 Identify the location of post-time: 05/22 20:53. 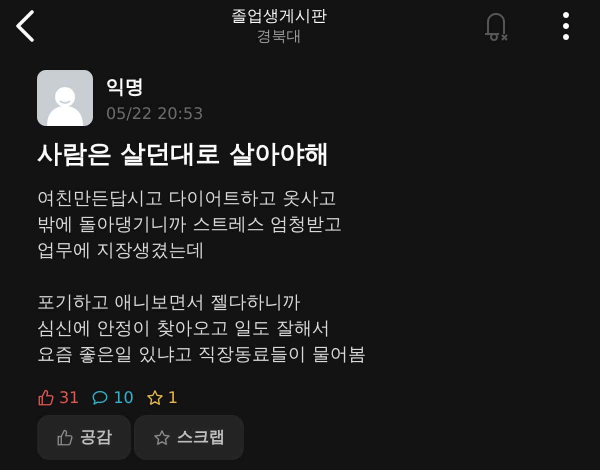
(155, 113).